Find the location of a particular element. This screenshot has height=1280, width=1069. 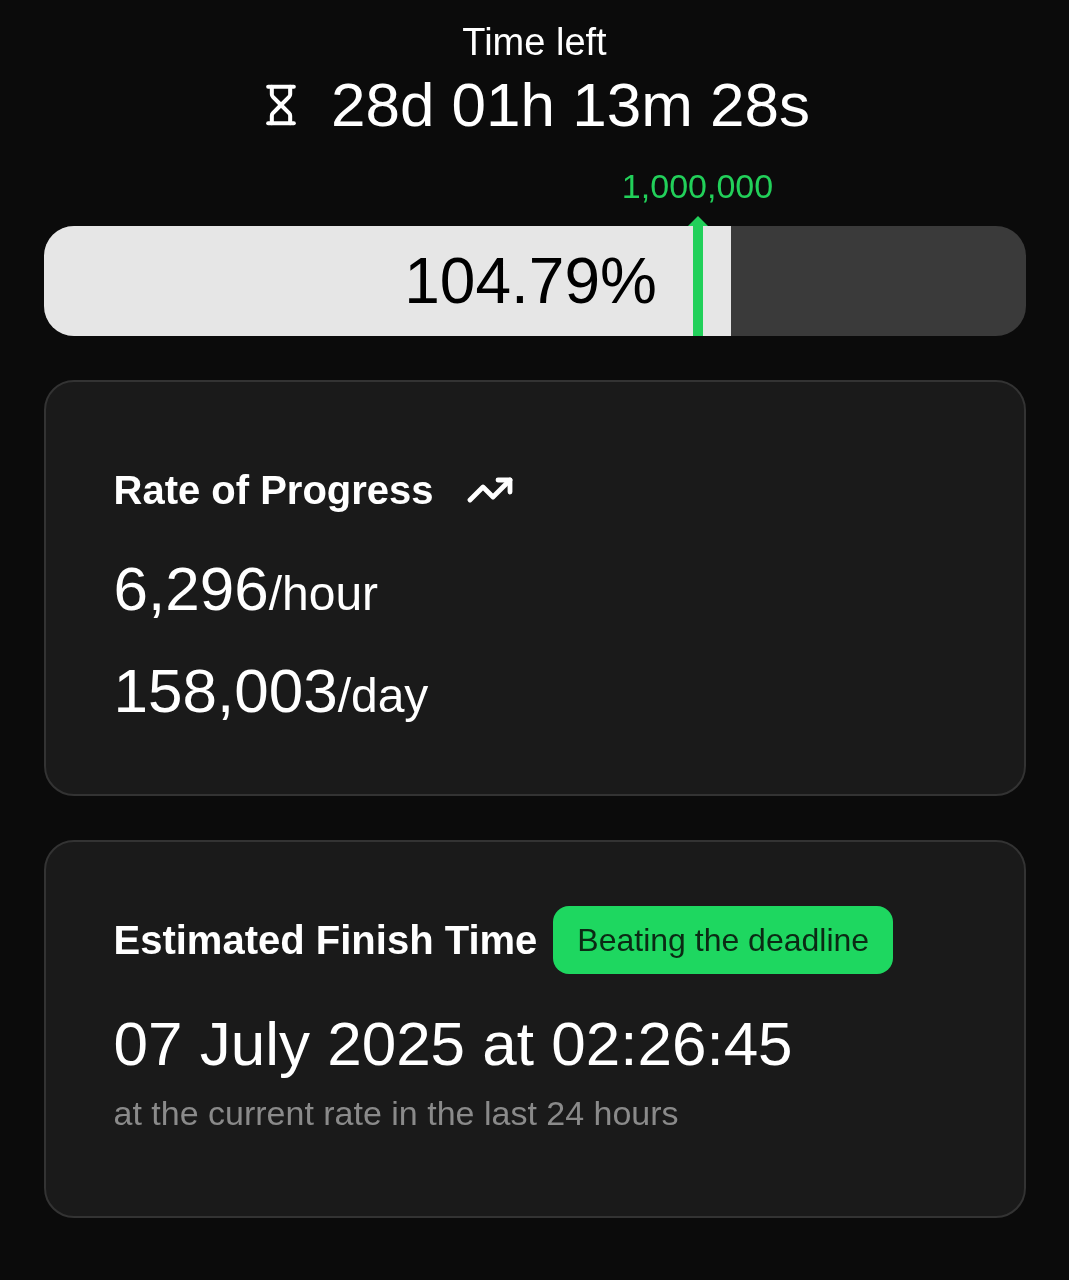

rate-value: 158,003/day is located at coordinates (271, 691).